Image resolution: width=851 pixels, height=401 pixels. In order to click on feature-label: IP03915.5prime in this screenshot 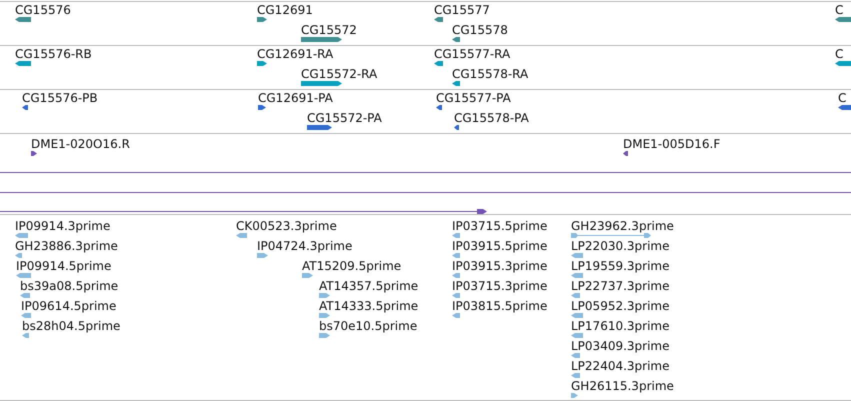, I will do `click(500, 246)`.